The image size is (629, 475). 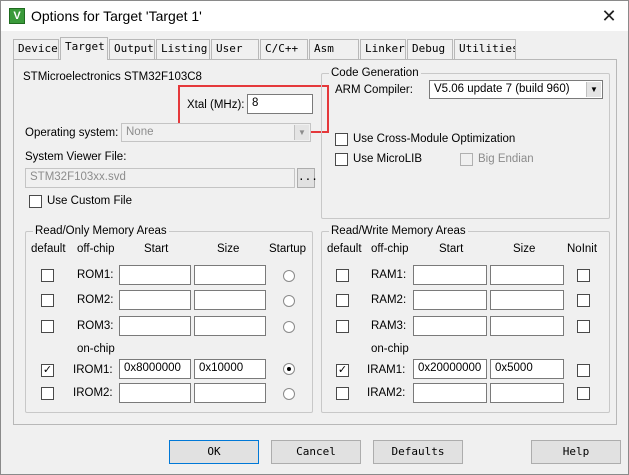 I want to click on iram1-start-input: 0x20000000, so click(x=450, y=369).